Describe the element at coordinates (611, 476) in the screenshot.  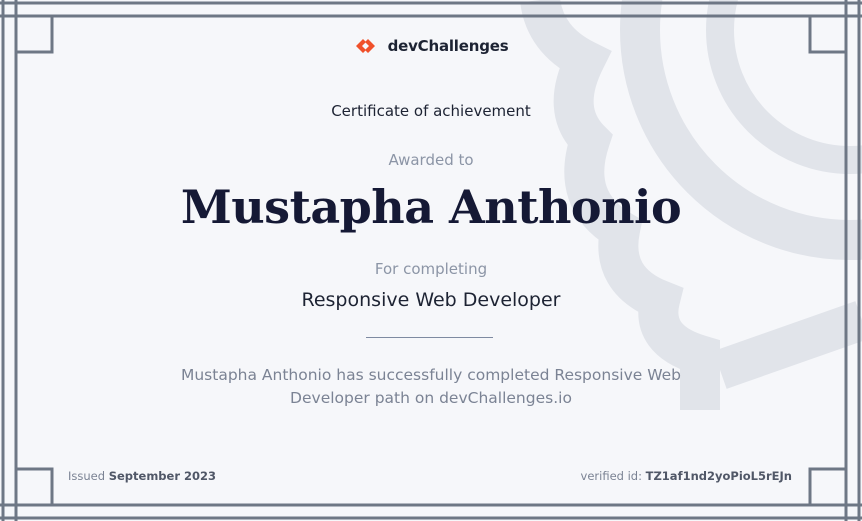
I see `verified-prefix: verified id:` at that location.